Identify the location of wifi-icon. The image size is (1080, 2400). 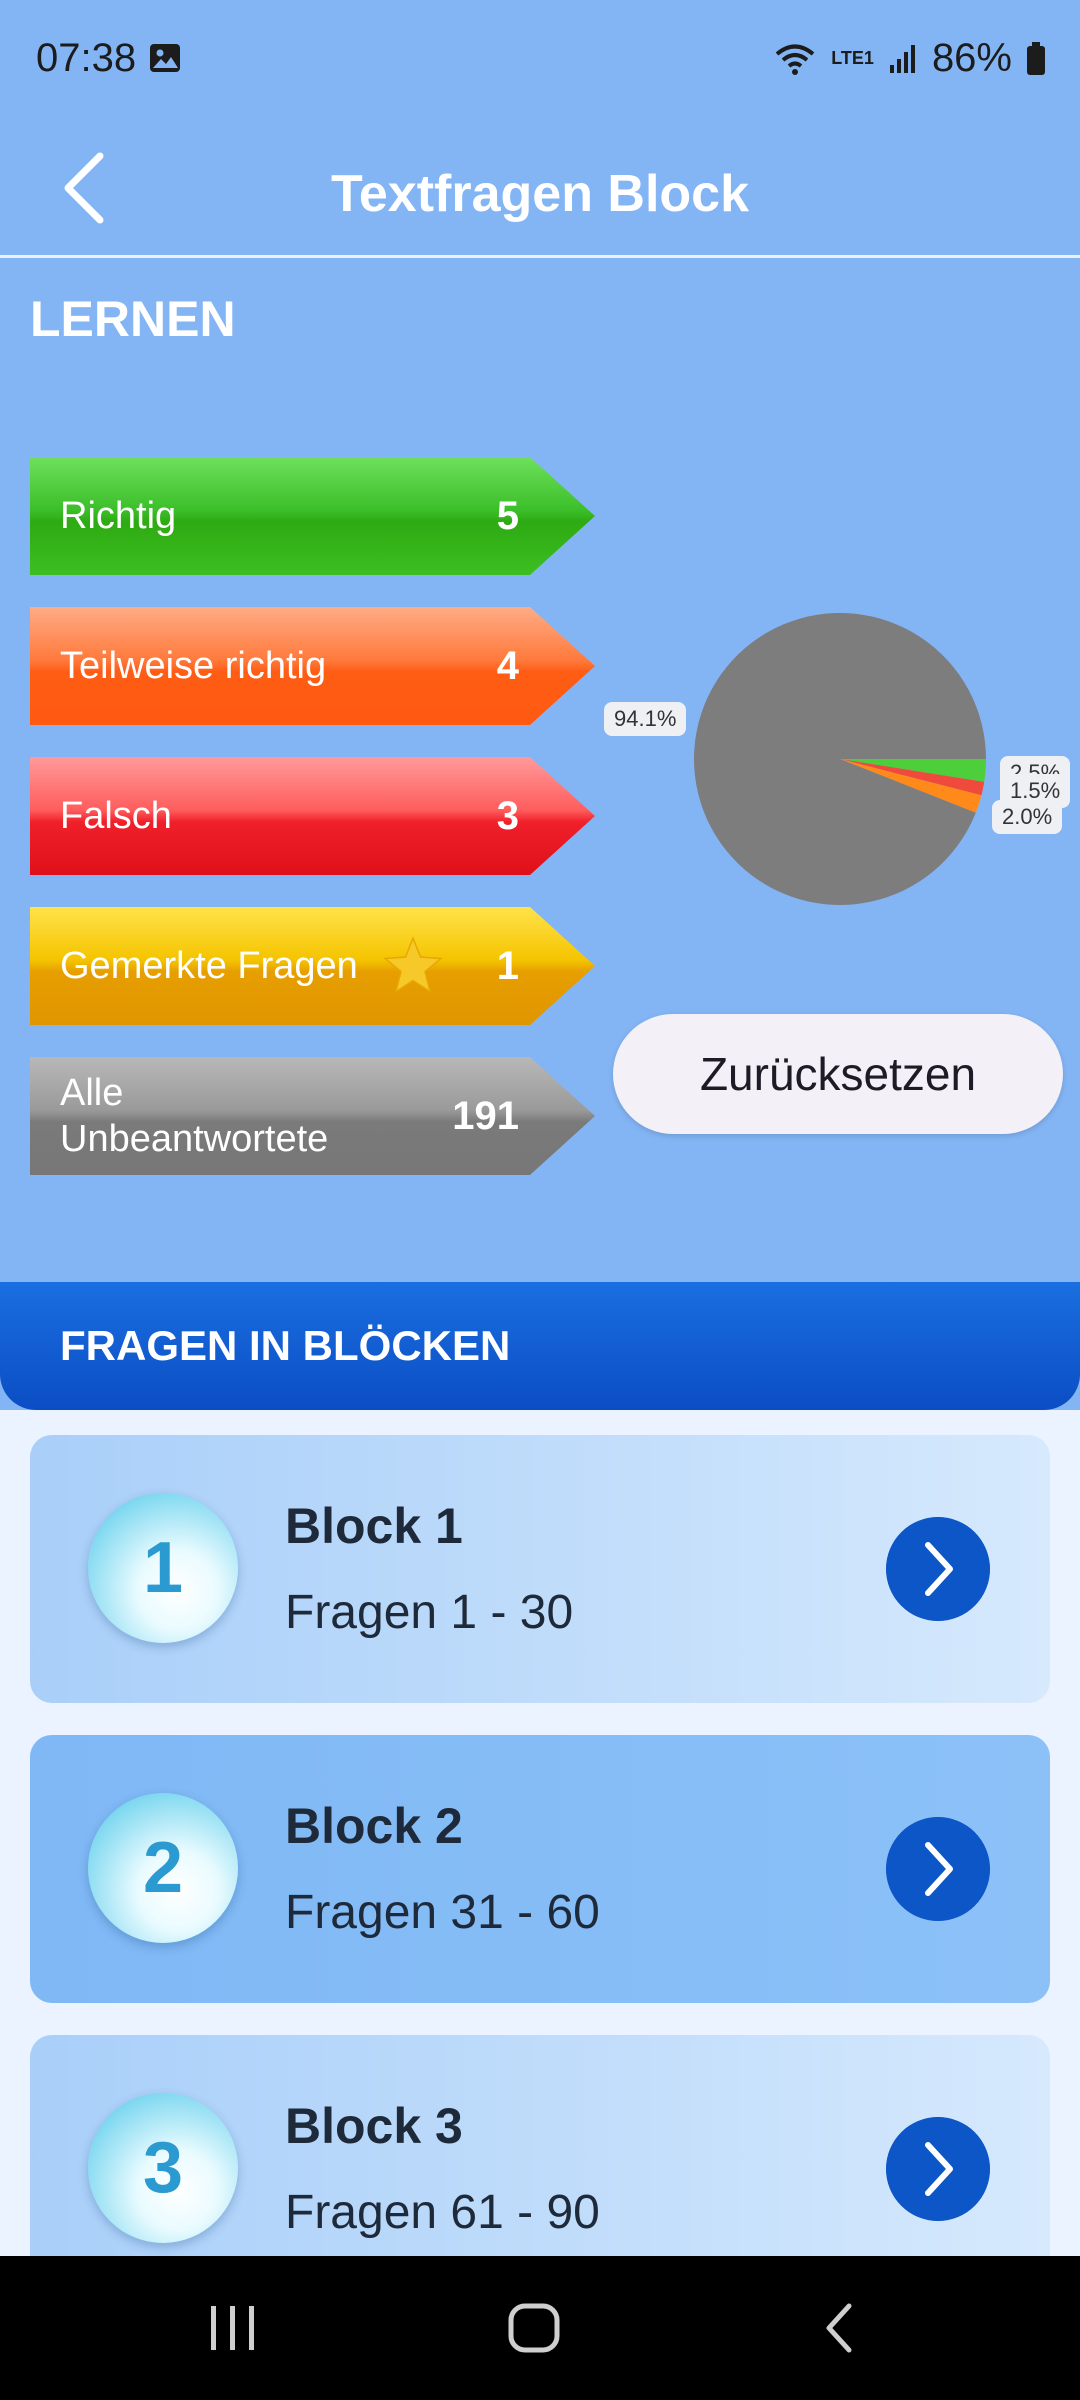
(795, 59).